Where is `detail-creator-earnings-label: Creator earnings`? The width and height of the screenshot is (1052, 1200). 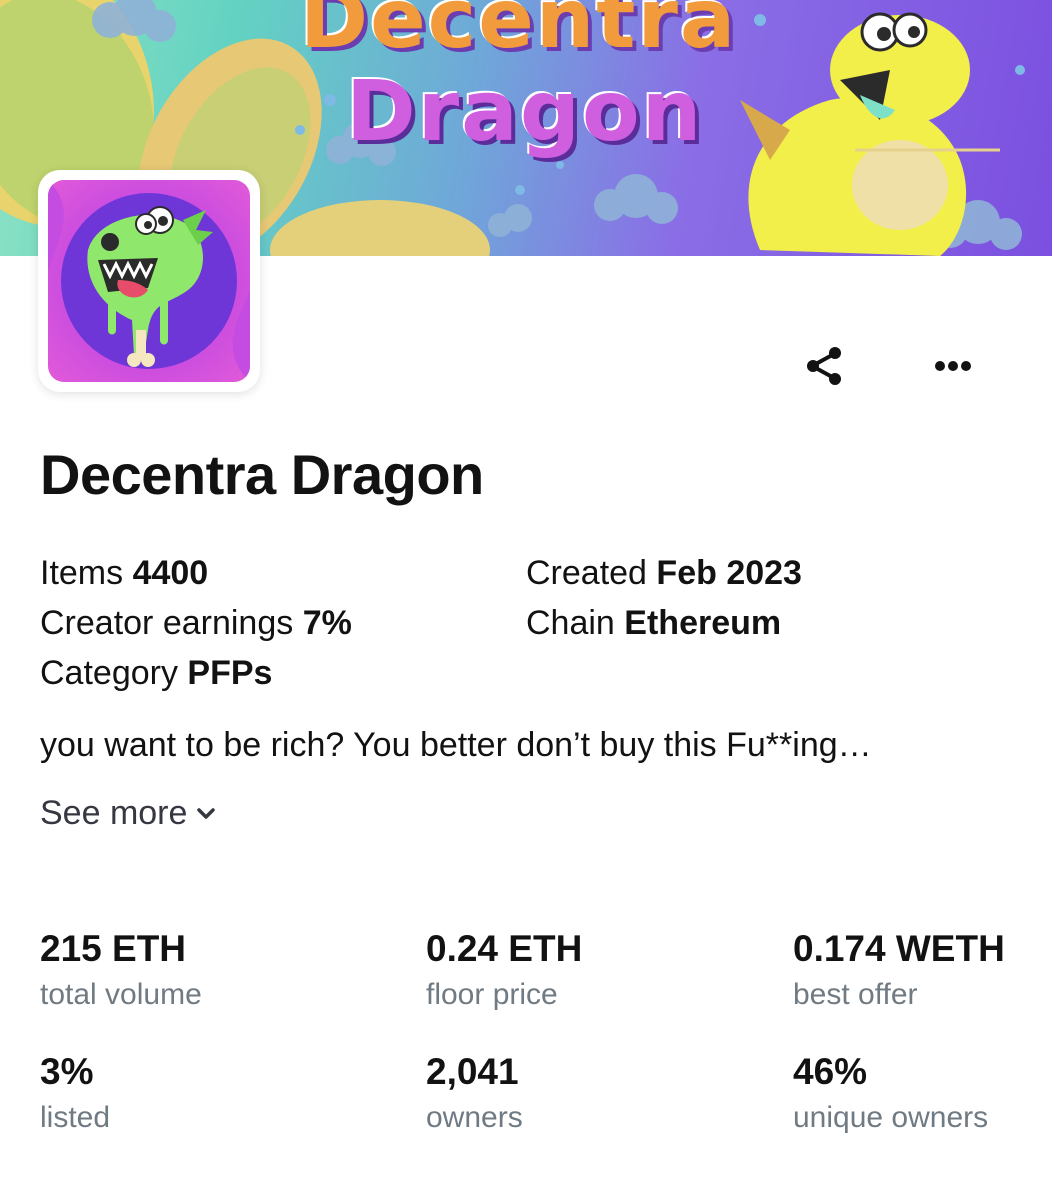 detail-creator-earnings-label: Creator earnings is located at coordinates (167, 623).